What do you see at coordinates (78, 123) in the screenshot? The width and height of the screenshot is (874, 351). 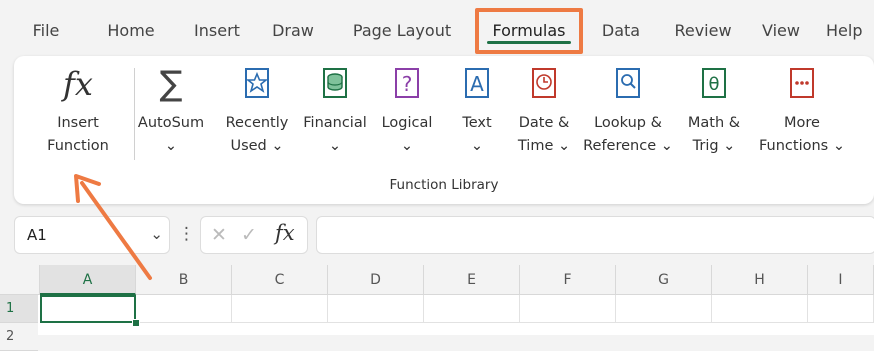 I see `insert-function-label-line1: Insert` at bounding box center [78, 123].